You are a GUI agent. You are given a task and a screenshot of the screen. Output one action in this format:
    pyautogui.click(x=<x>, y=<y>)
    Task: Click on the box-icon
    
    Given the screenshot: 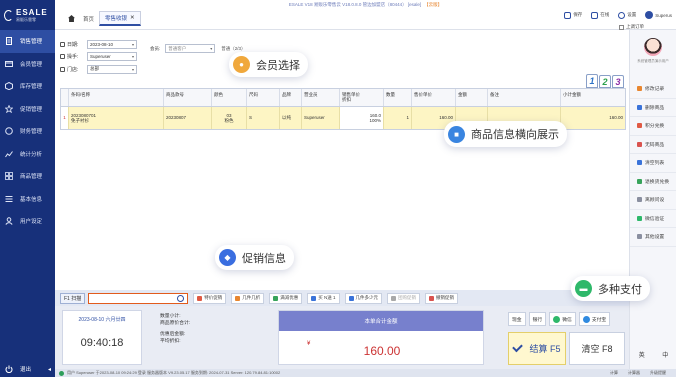 What is the action you would take?
    pyautogui.click(x=9, y=86)
    